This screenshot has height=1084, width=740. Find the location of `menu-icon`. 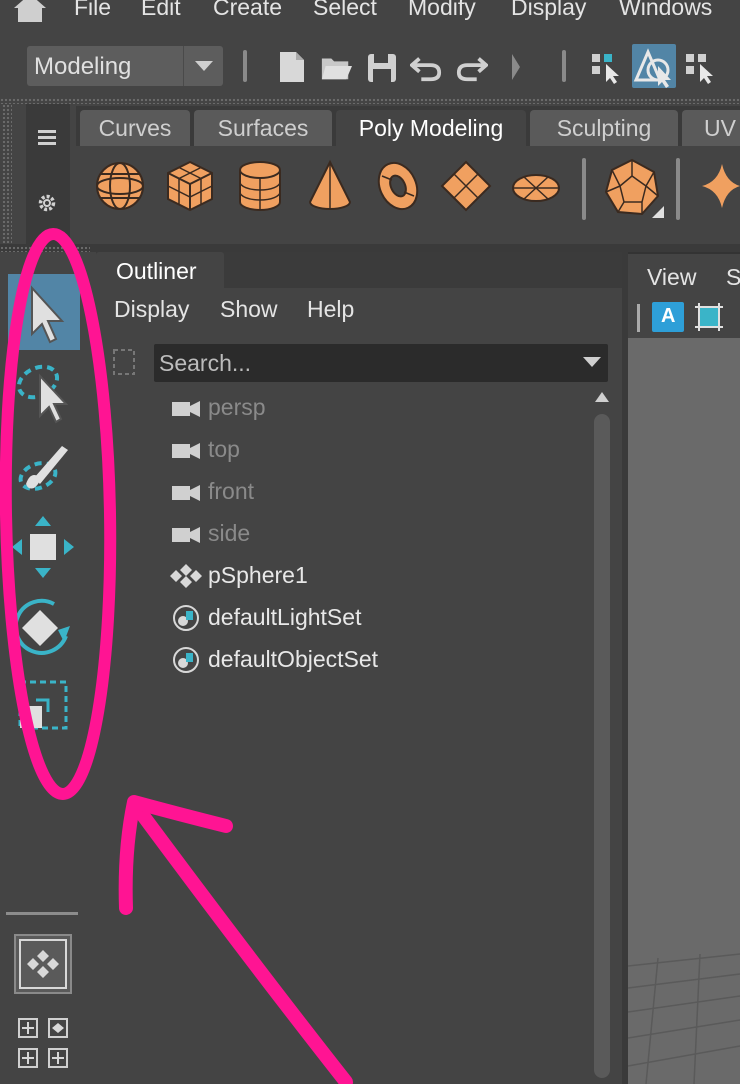

menu-icon is located at coordinates (47, 138).